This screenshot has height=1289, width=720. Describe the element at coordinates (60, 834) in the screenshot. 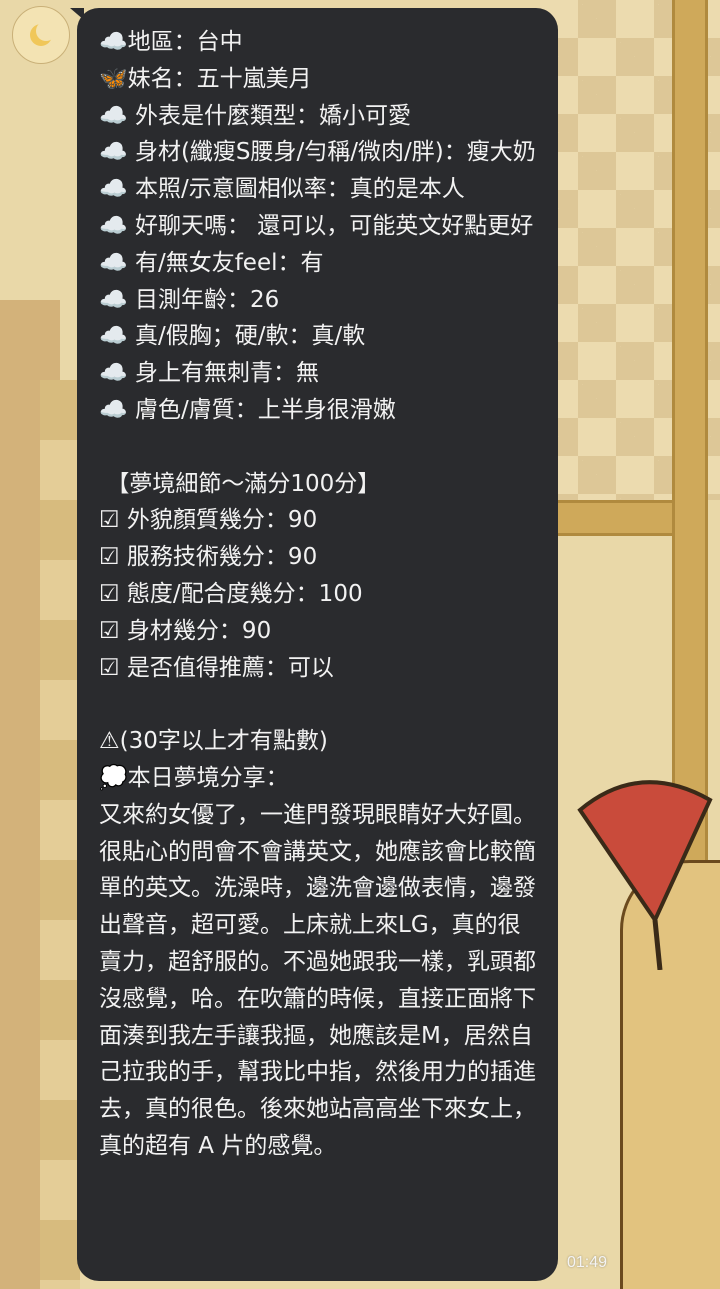

I see `wallpaper-left-stripe` at that location.